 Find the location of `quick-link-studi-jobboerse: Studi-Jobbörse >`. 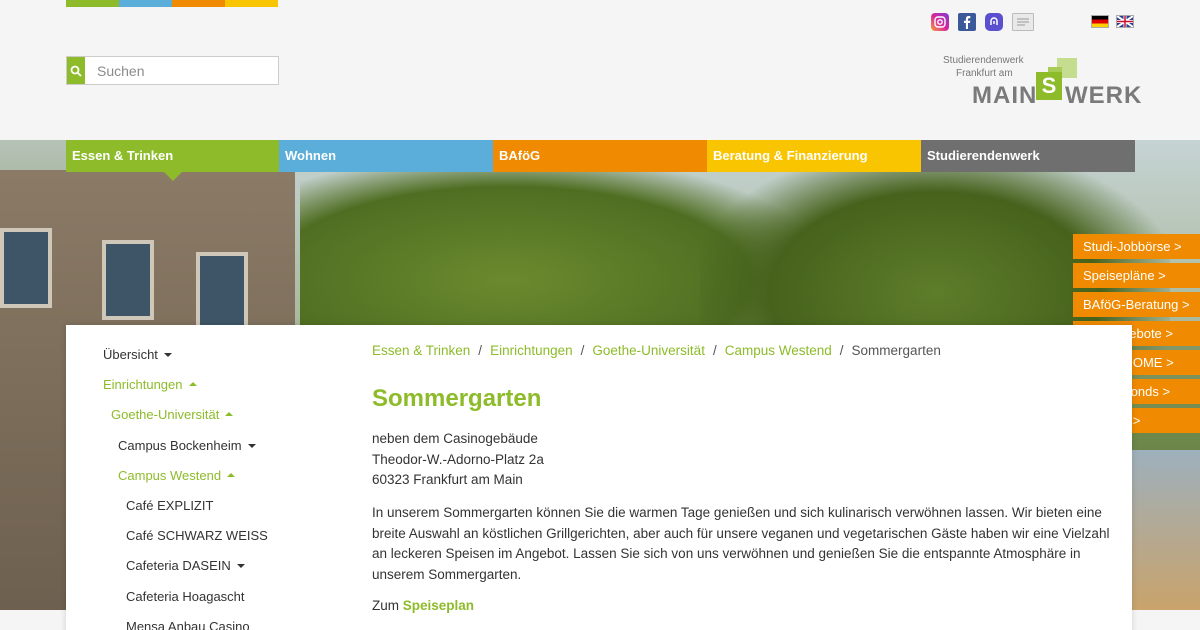

quick-link-studi-jobboerse: Studi-Jobbörse > is located at coordinates (1136, 246).